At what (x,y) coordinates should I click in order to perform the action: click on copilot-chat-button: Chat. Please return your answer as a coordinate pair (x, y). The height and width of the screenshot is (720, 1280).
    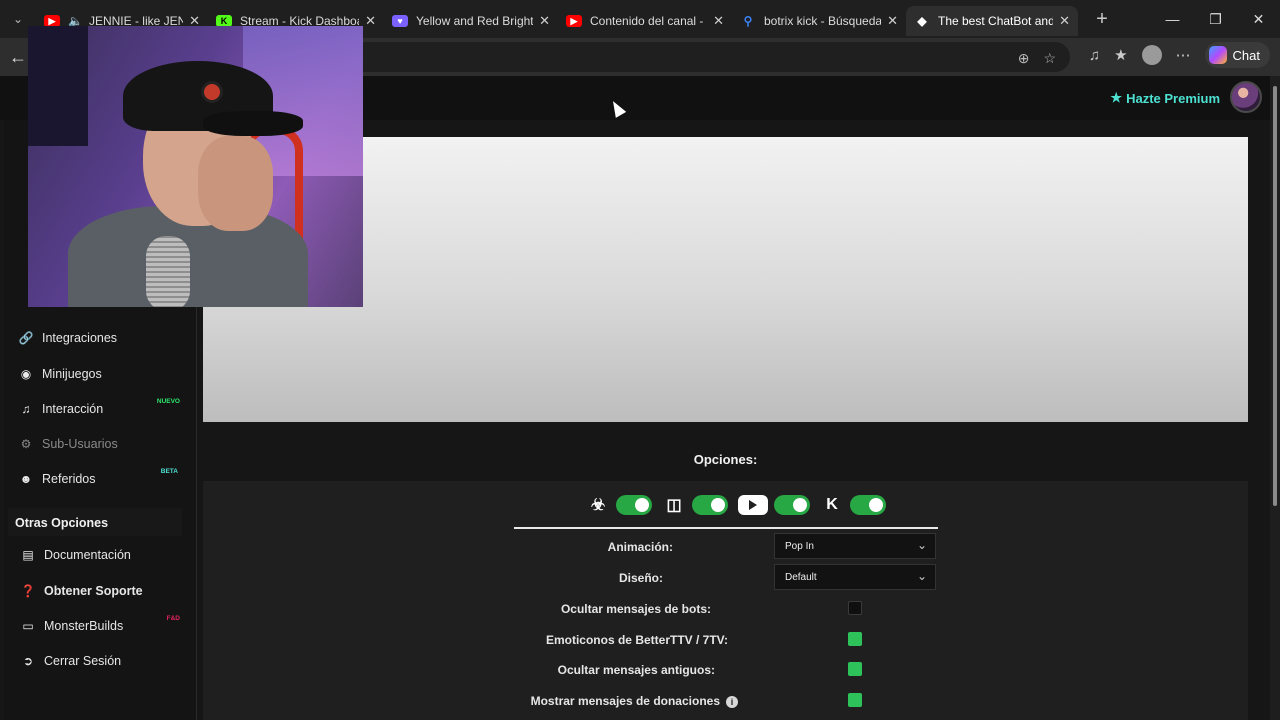
    Looking at the image, I should click on (1237, 55).